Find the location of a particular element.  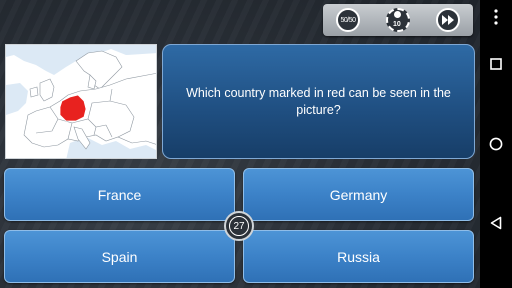

skip-count: 10 is located at coordinates (397, 24).